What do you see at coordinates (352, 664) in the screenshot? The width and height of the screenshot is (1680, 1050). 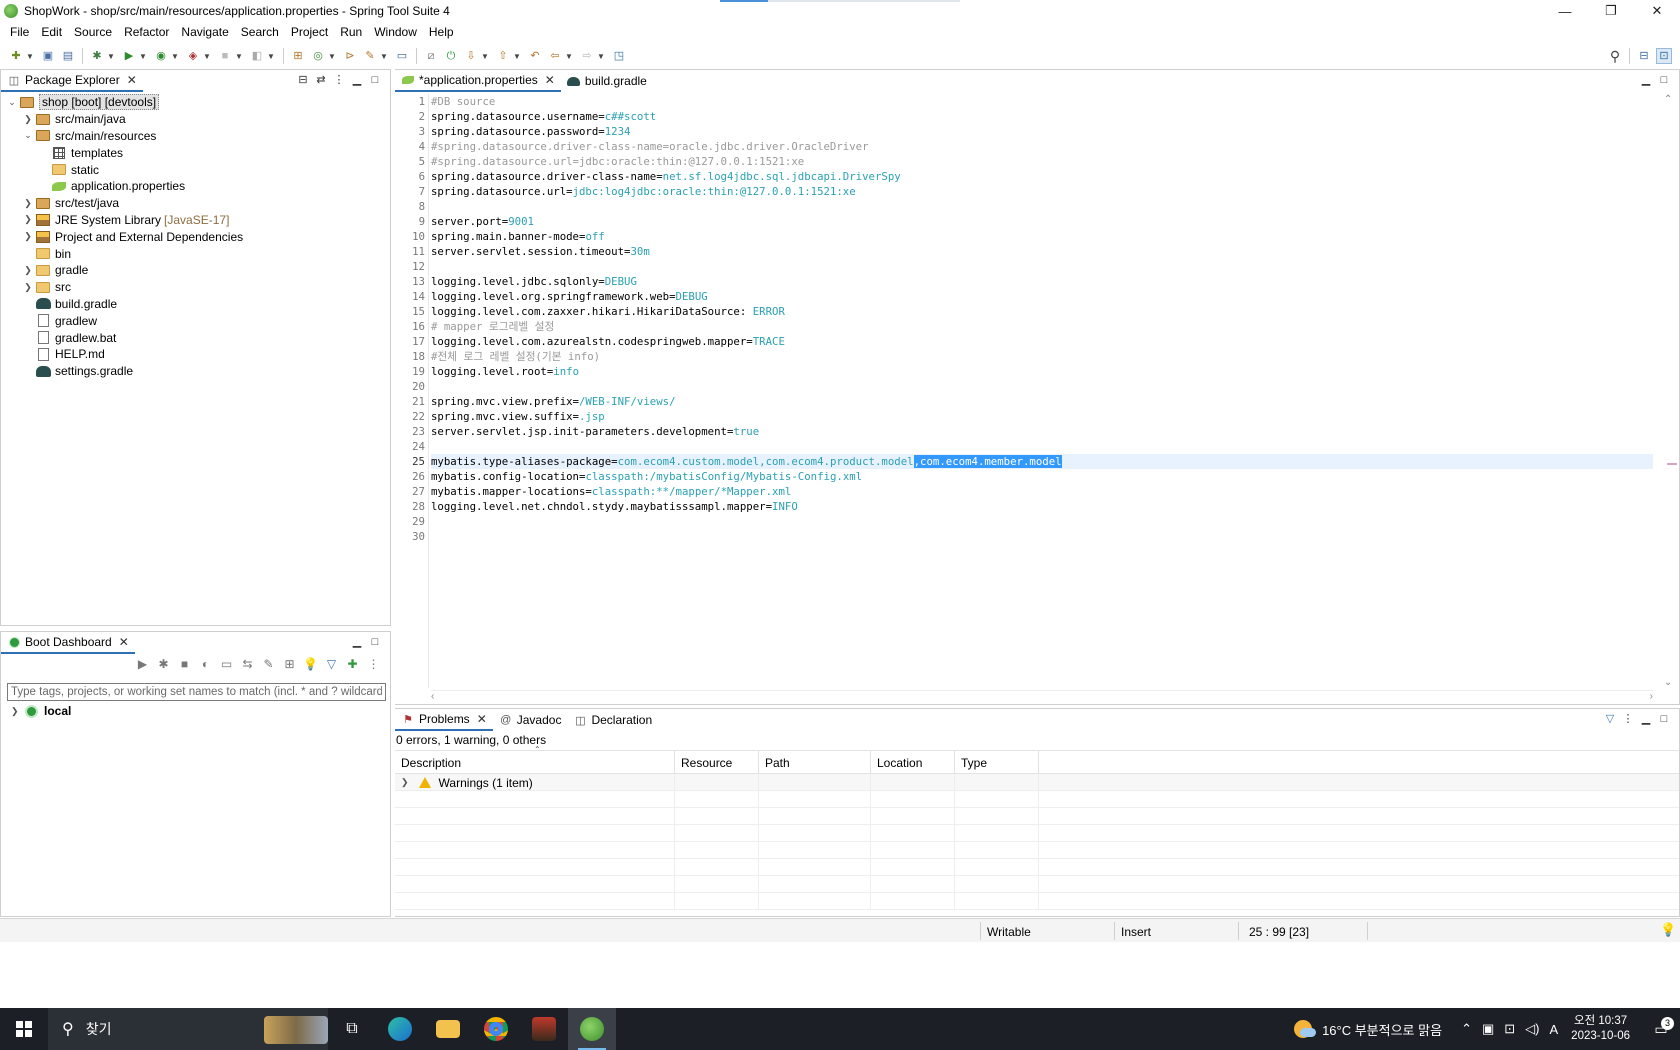 I see `add-icon: ✚` at bounding box center [352, 664].